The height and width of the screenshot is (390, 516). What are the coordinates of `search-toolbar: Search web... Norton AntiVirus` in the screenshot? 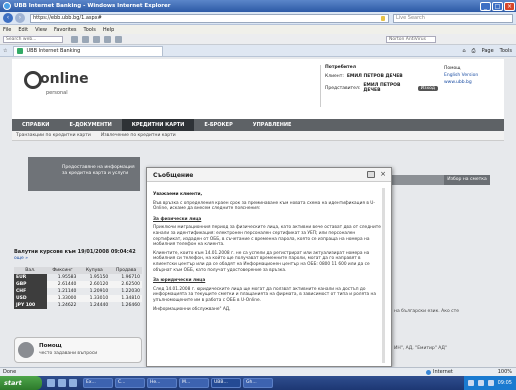 It's located at (258, 39).